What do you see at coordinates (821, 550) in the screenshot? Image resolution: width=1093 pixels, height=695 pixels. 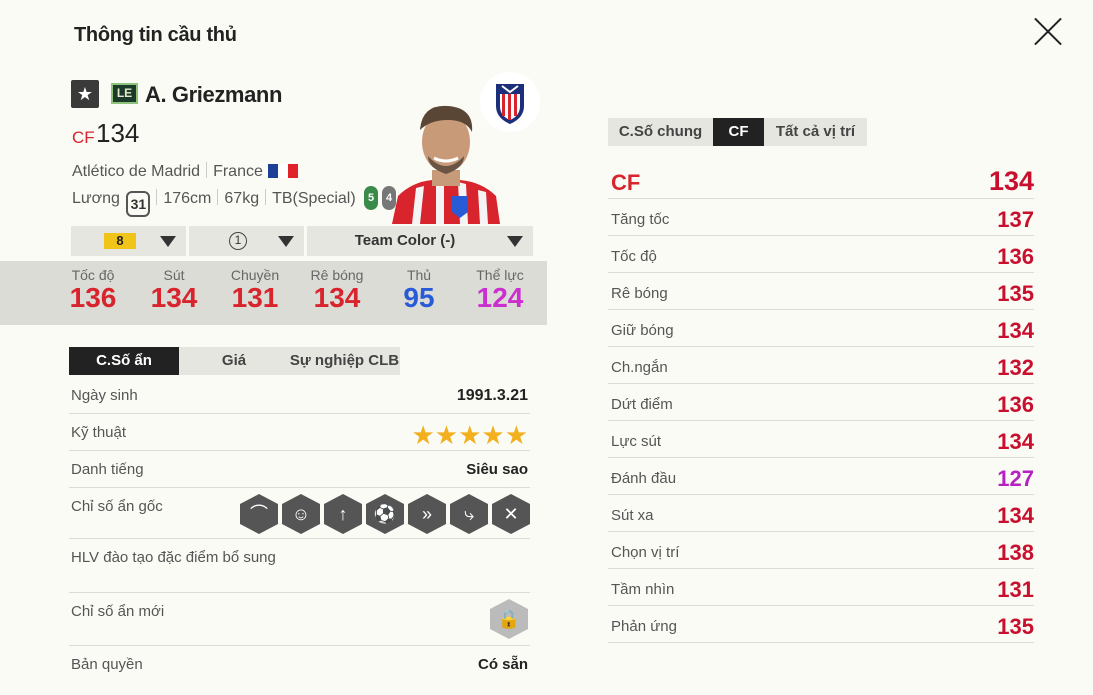 I see `position-stat-row: Chọn vị trí 138` at bounding box center [821, 550].